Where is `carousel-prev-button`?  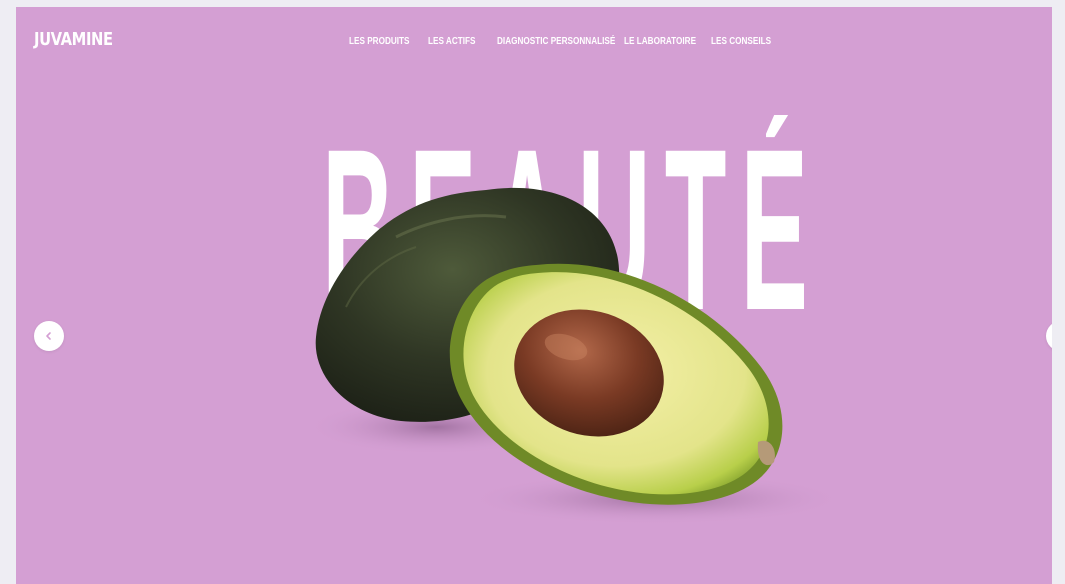 carousel-prev-button is located at coordinates (49, 336).